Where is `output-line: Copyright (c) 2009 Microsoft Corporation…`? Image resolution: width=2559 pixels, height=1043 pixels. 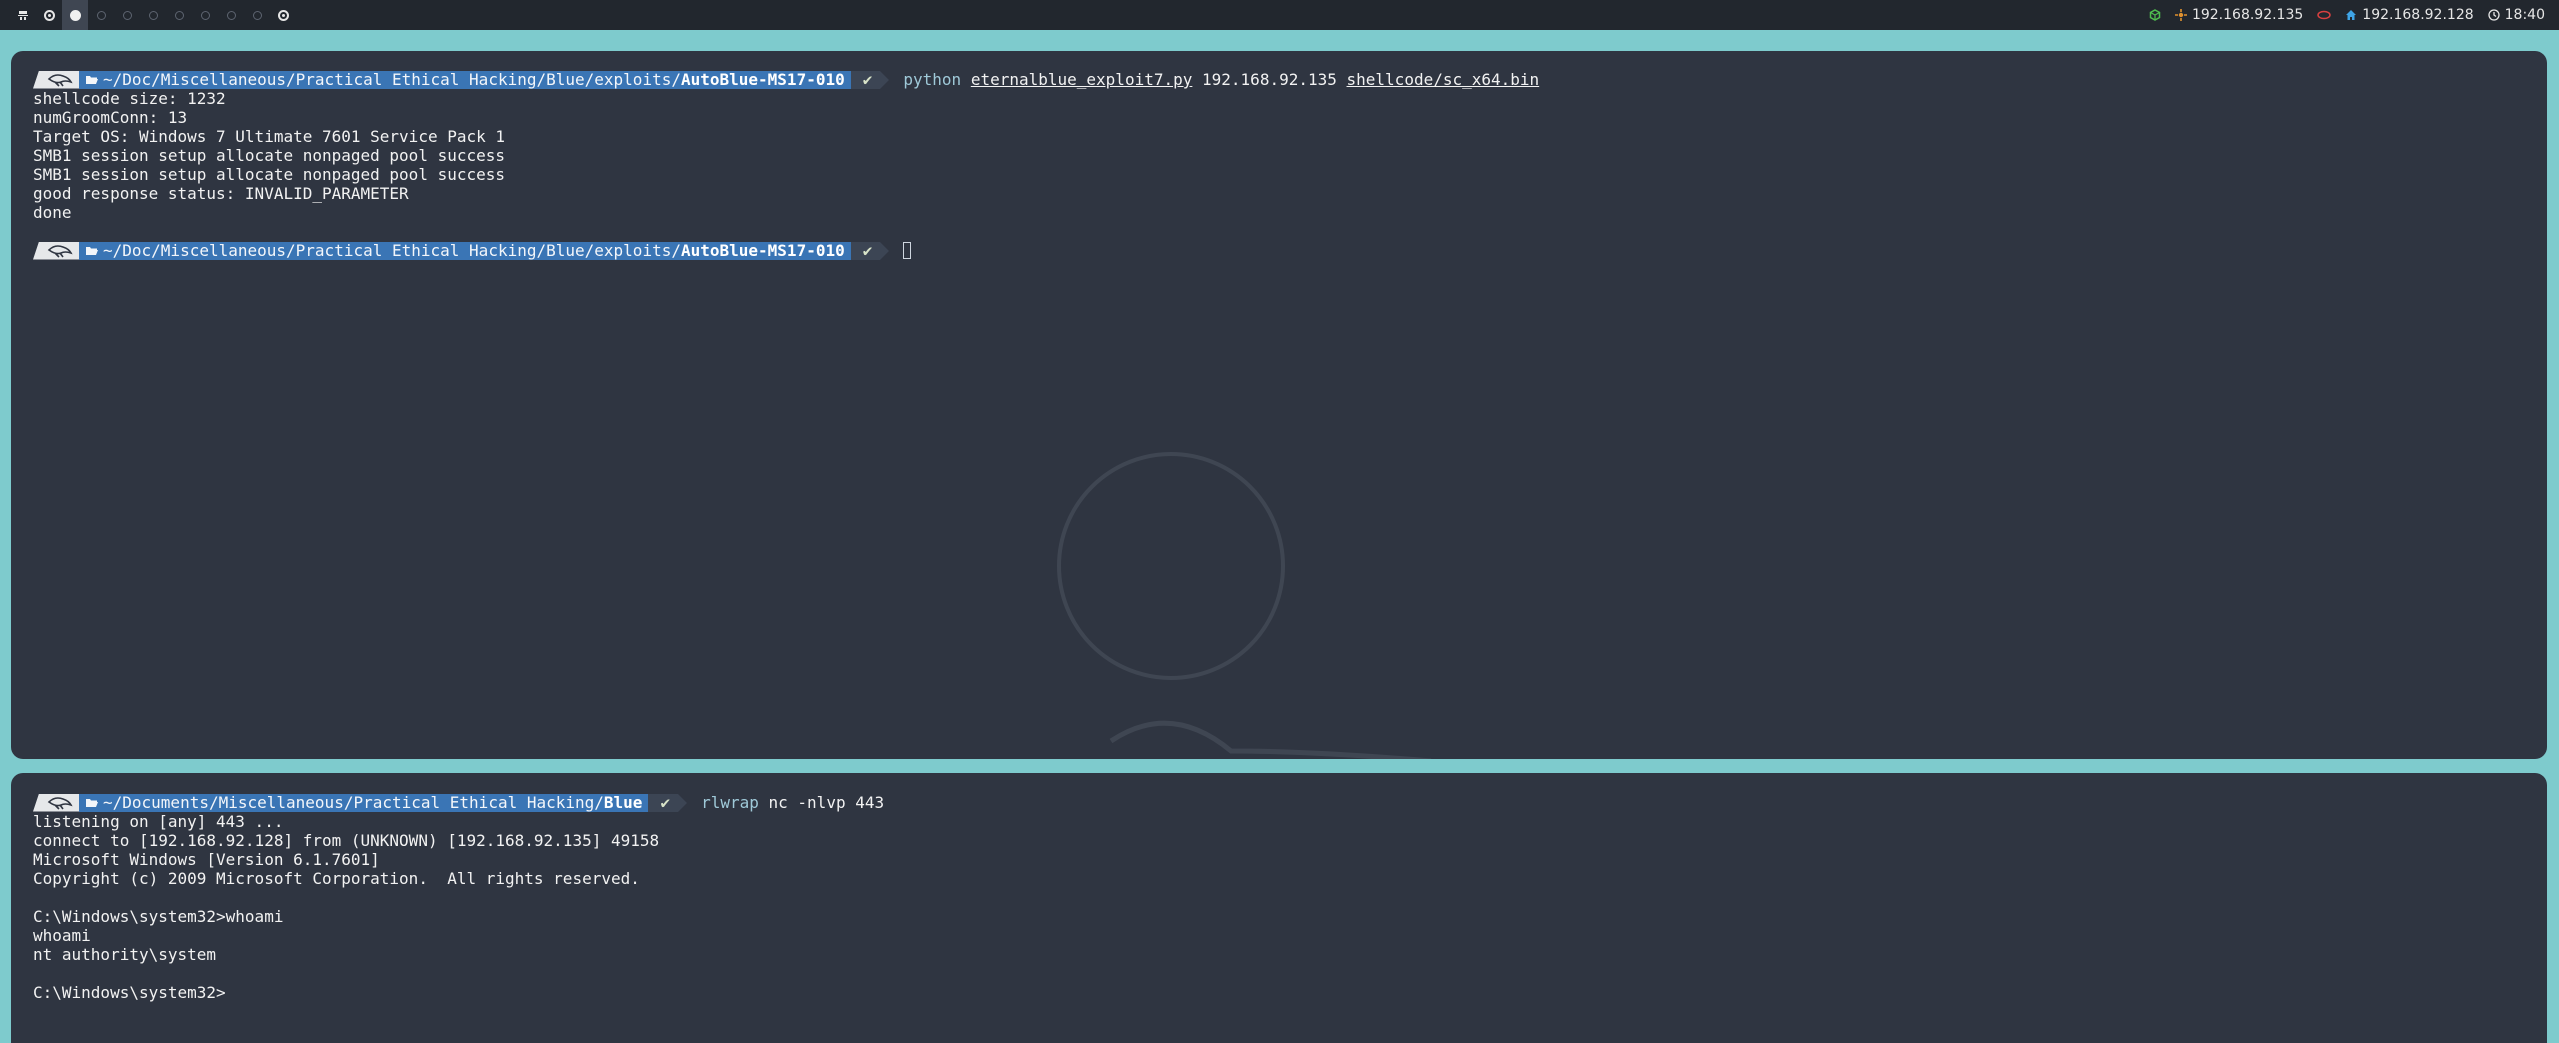 output-line: Copyright (c) 2009 Microsoft Corporation… is located at coordinates (336, 878).